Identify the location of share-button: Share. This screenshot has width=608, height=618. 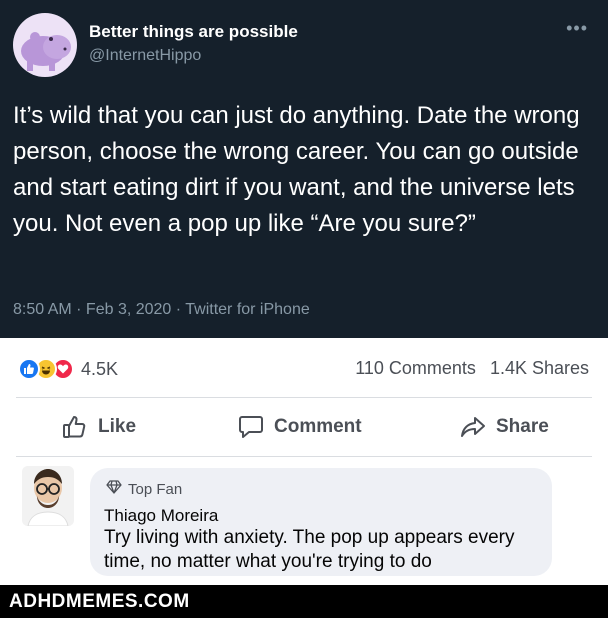
(504, 427).